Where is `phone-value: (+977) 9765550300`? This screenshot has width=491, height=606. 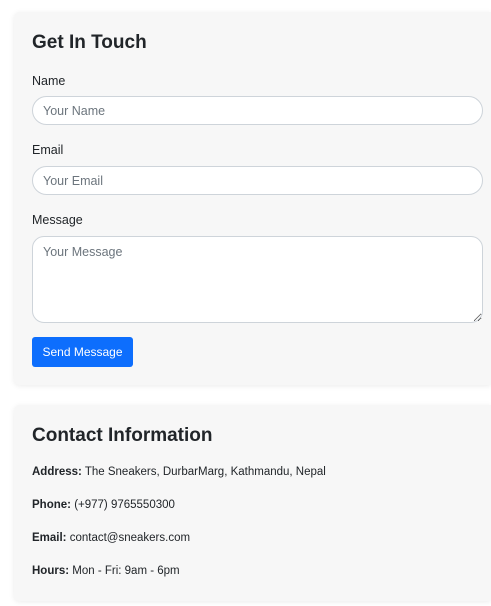 phone-value: (+977) 9765550300 is located at coordinates (124, 505).